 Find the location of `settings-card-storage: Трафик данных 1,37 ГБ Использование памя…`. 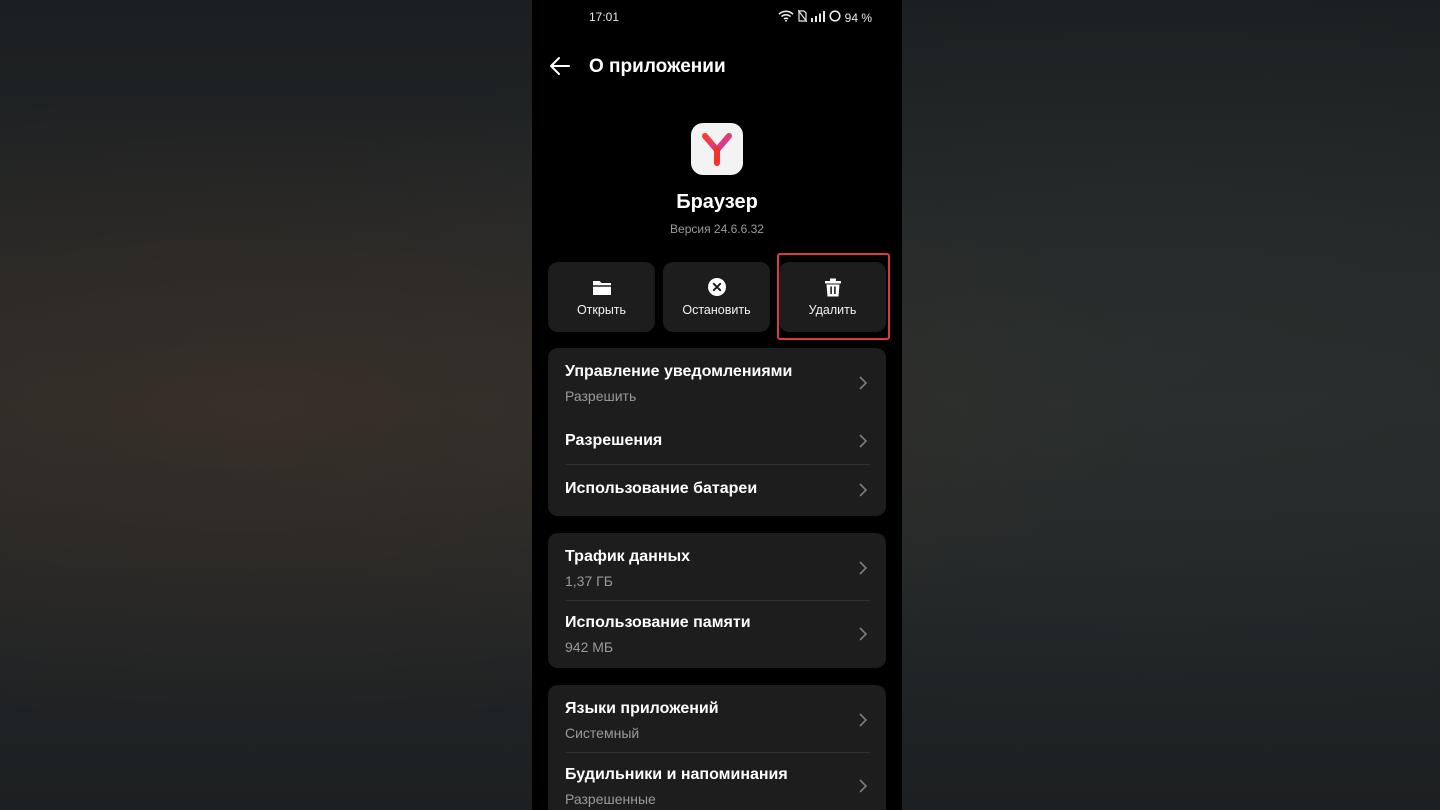

settings-card-storage: Трафик данных 1,37 ГБ Использование памя… is located at coordinates (717, 600).